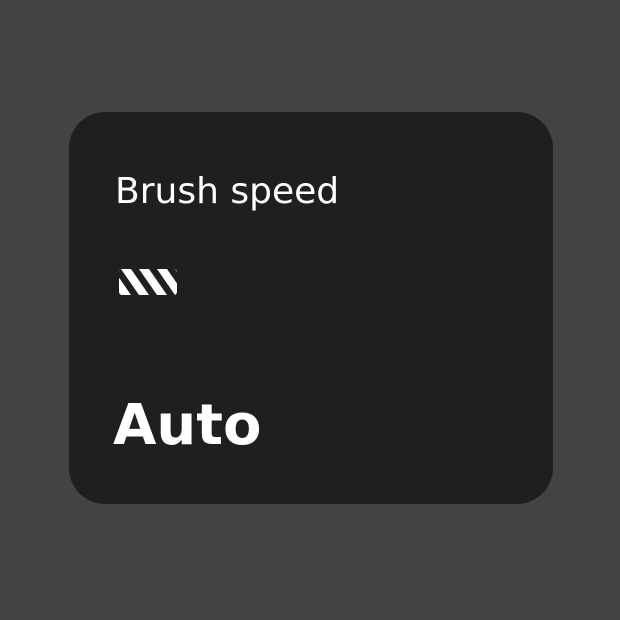 The image size is (620, 620). I want to click on card-title: Brush speed, so click(227, 191).